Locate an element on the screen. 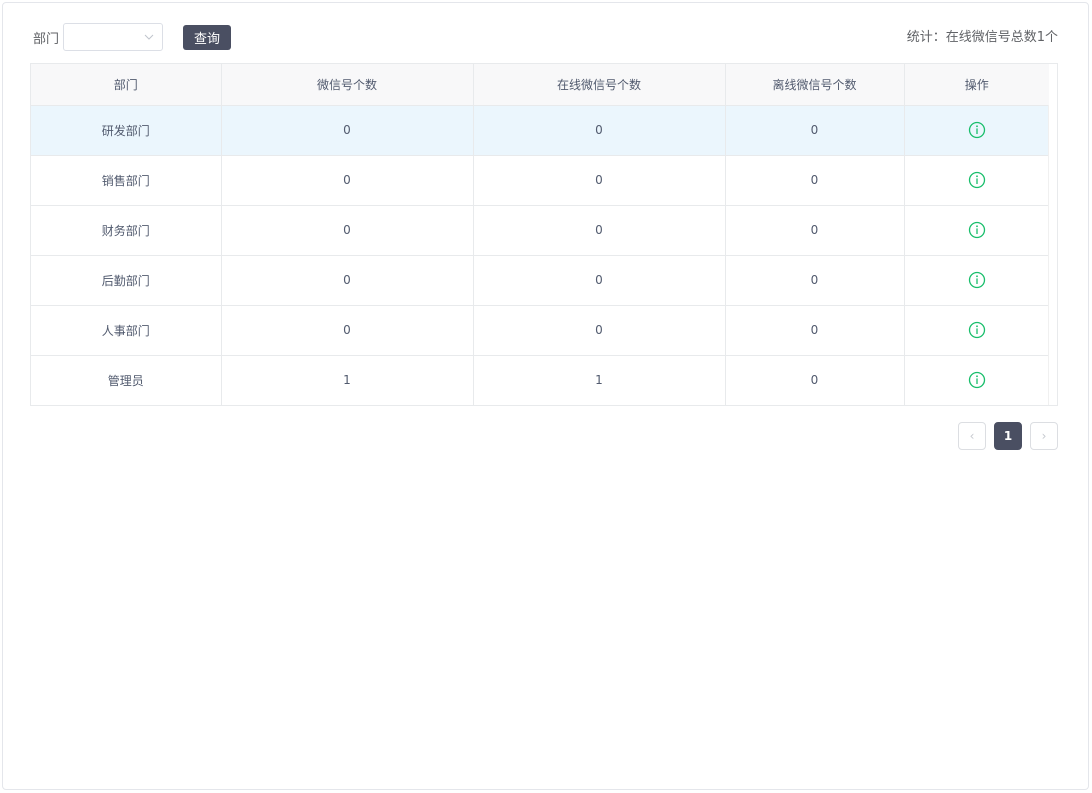 The width and height of the screenshot is (1092, 793). table-row: 后勤部门 0 0 0 is located at coordinates (540, 280).